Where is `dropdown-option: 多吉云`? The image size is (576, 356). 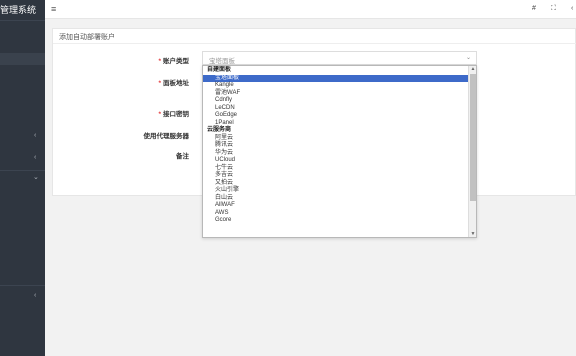 dropdown-option: 多吉云 is located at coordinates (336, 176).